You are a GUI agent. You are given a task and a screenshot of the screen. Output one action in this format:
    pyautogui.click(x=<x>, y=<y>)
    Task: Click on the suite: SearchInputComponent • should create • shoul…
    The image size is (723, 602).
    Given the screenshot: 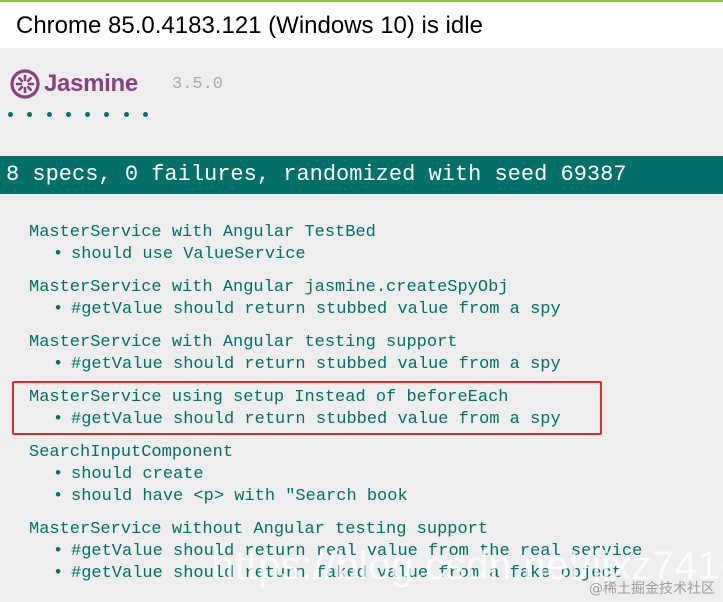 What is the action you would take?
    pyautogui.click(x=218, y=475)
    